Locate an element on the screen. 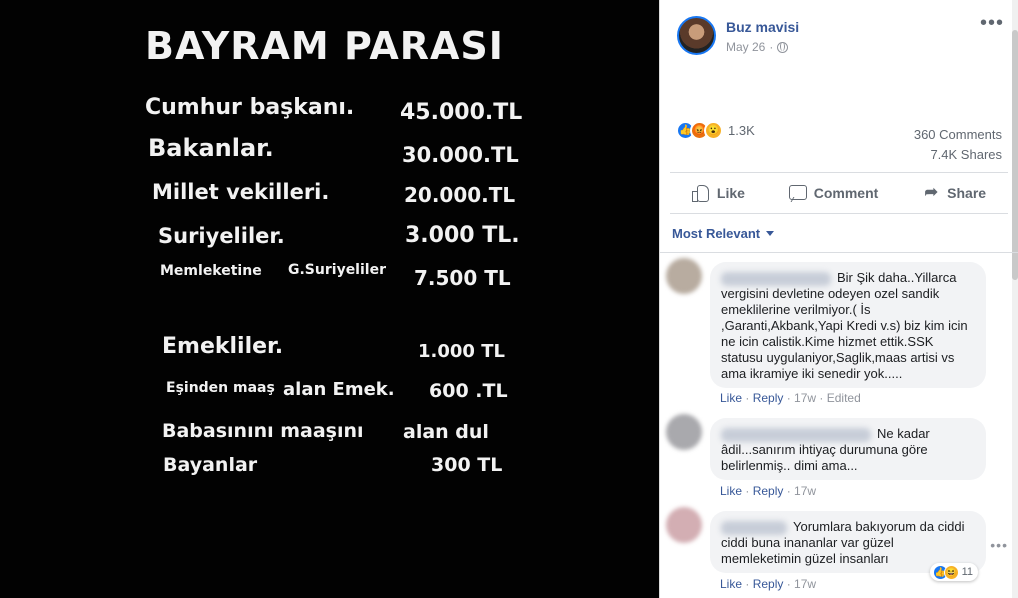  image-line-value: 20.000.TL is located at coordinates (460, 195).